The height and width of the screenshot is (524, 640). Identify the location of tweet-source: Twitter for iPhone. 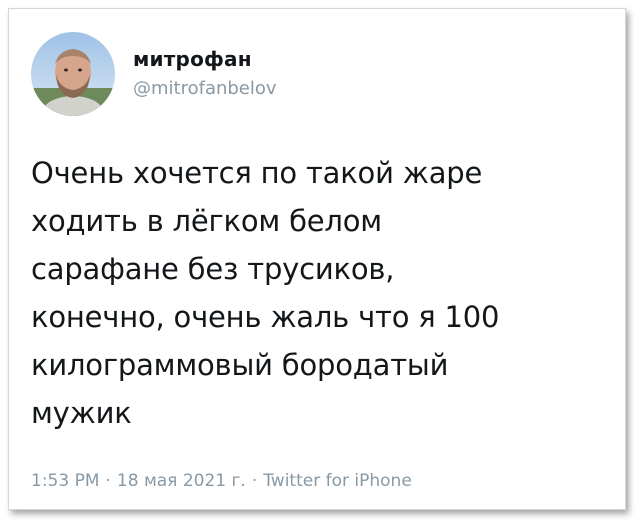
(337, 481).